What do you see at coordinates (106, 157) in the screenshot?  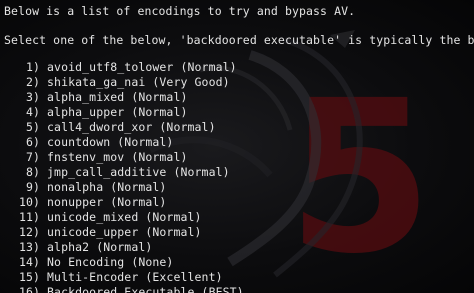 I see `encoder-option: 7) fnstenv_mov (Normal)` at bounding box center [106, 157].